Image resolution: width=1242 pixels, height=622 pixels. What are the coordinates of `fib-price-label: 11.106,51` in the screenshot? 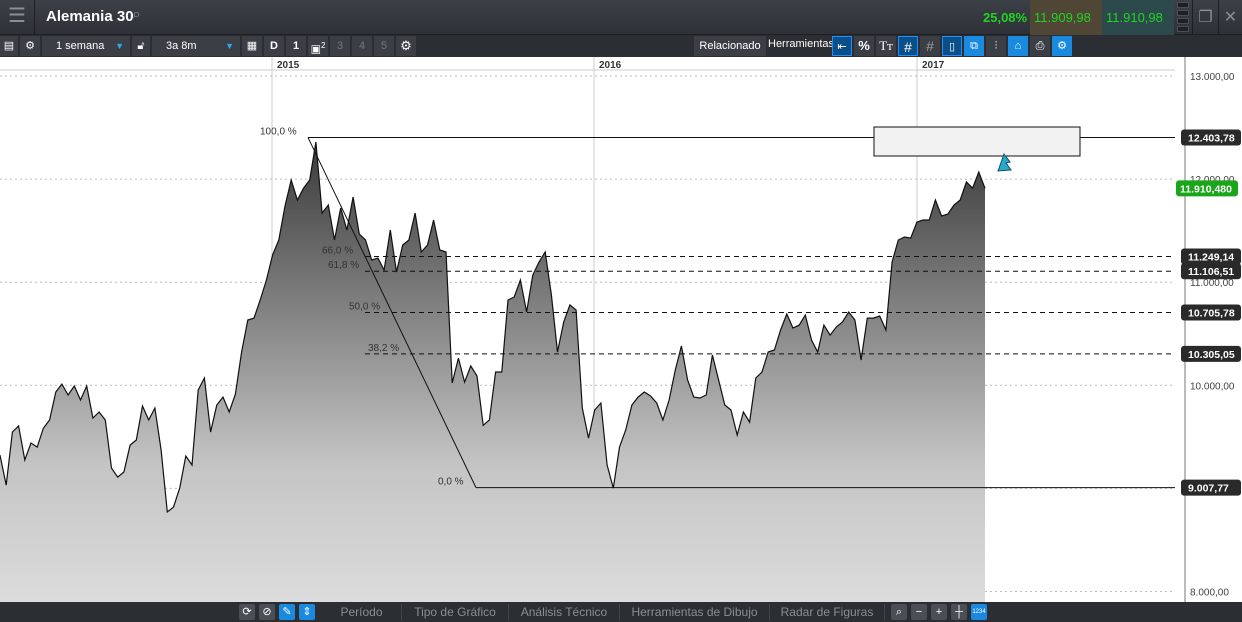 It's located at (1211, 272).